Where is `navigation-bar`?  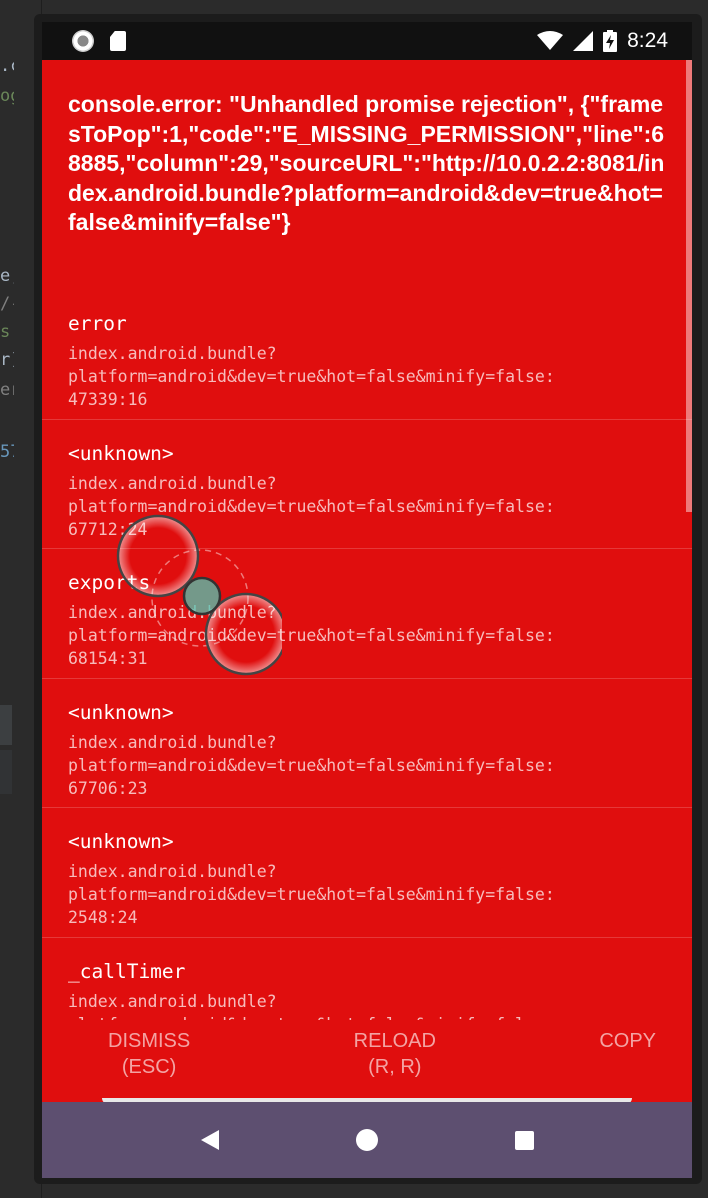
navigation-bar is located at coordinates (367, 1140).